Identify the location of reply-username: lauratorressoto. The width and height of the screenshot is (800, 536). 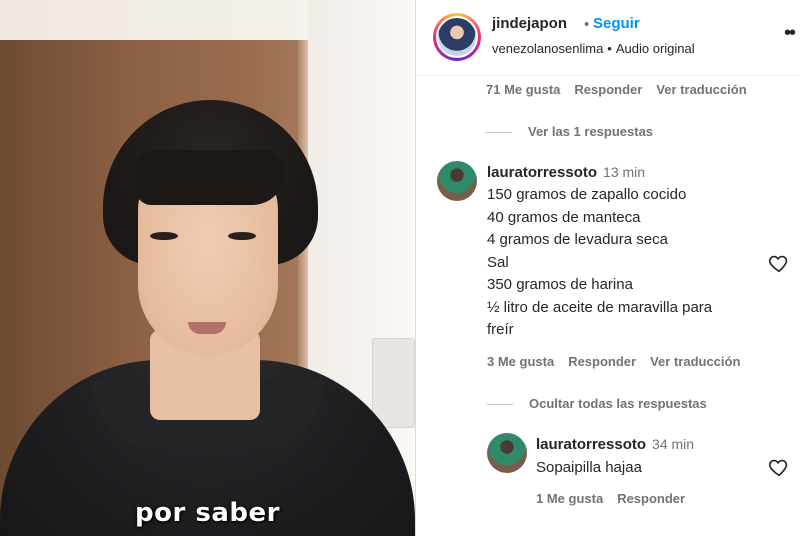
(591, 444).